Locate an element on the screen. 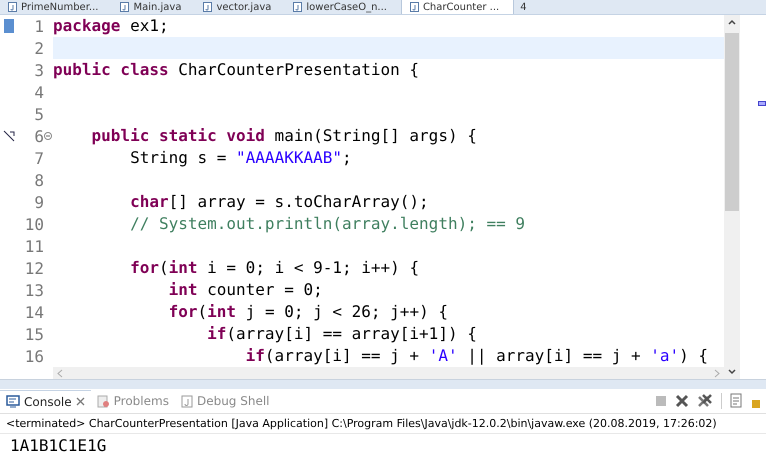 This screenshot has height=466, width=766. code-line: int counter = 0; is located at coordinates (246, 290).